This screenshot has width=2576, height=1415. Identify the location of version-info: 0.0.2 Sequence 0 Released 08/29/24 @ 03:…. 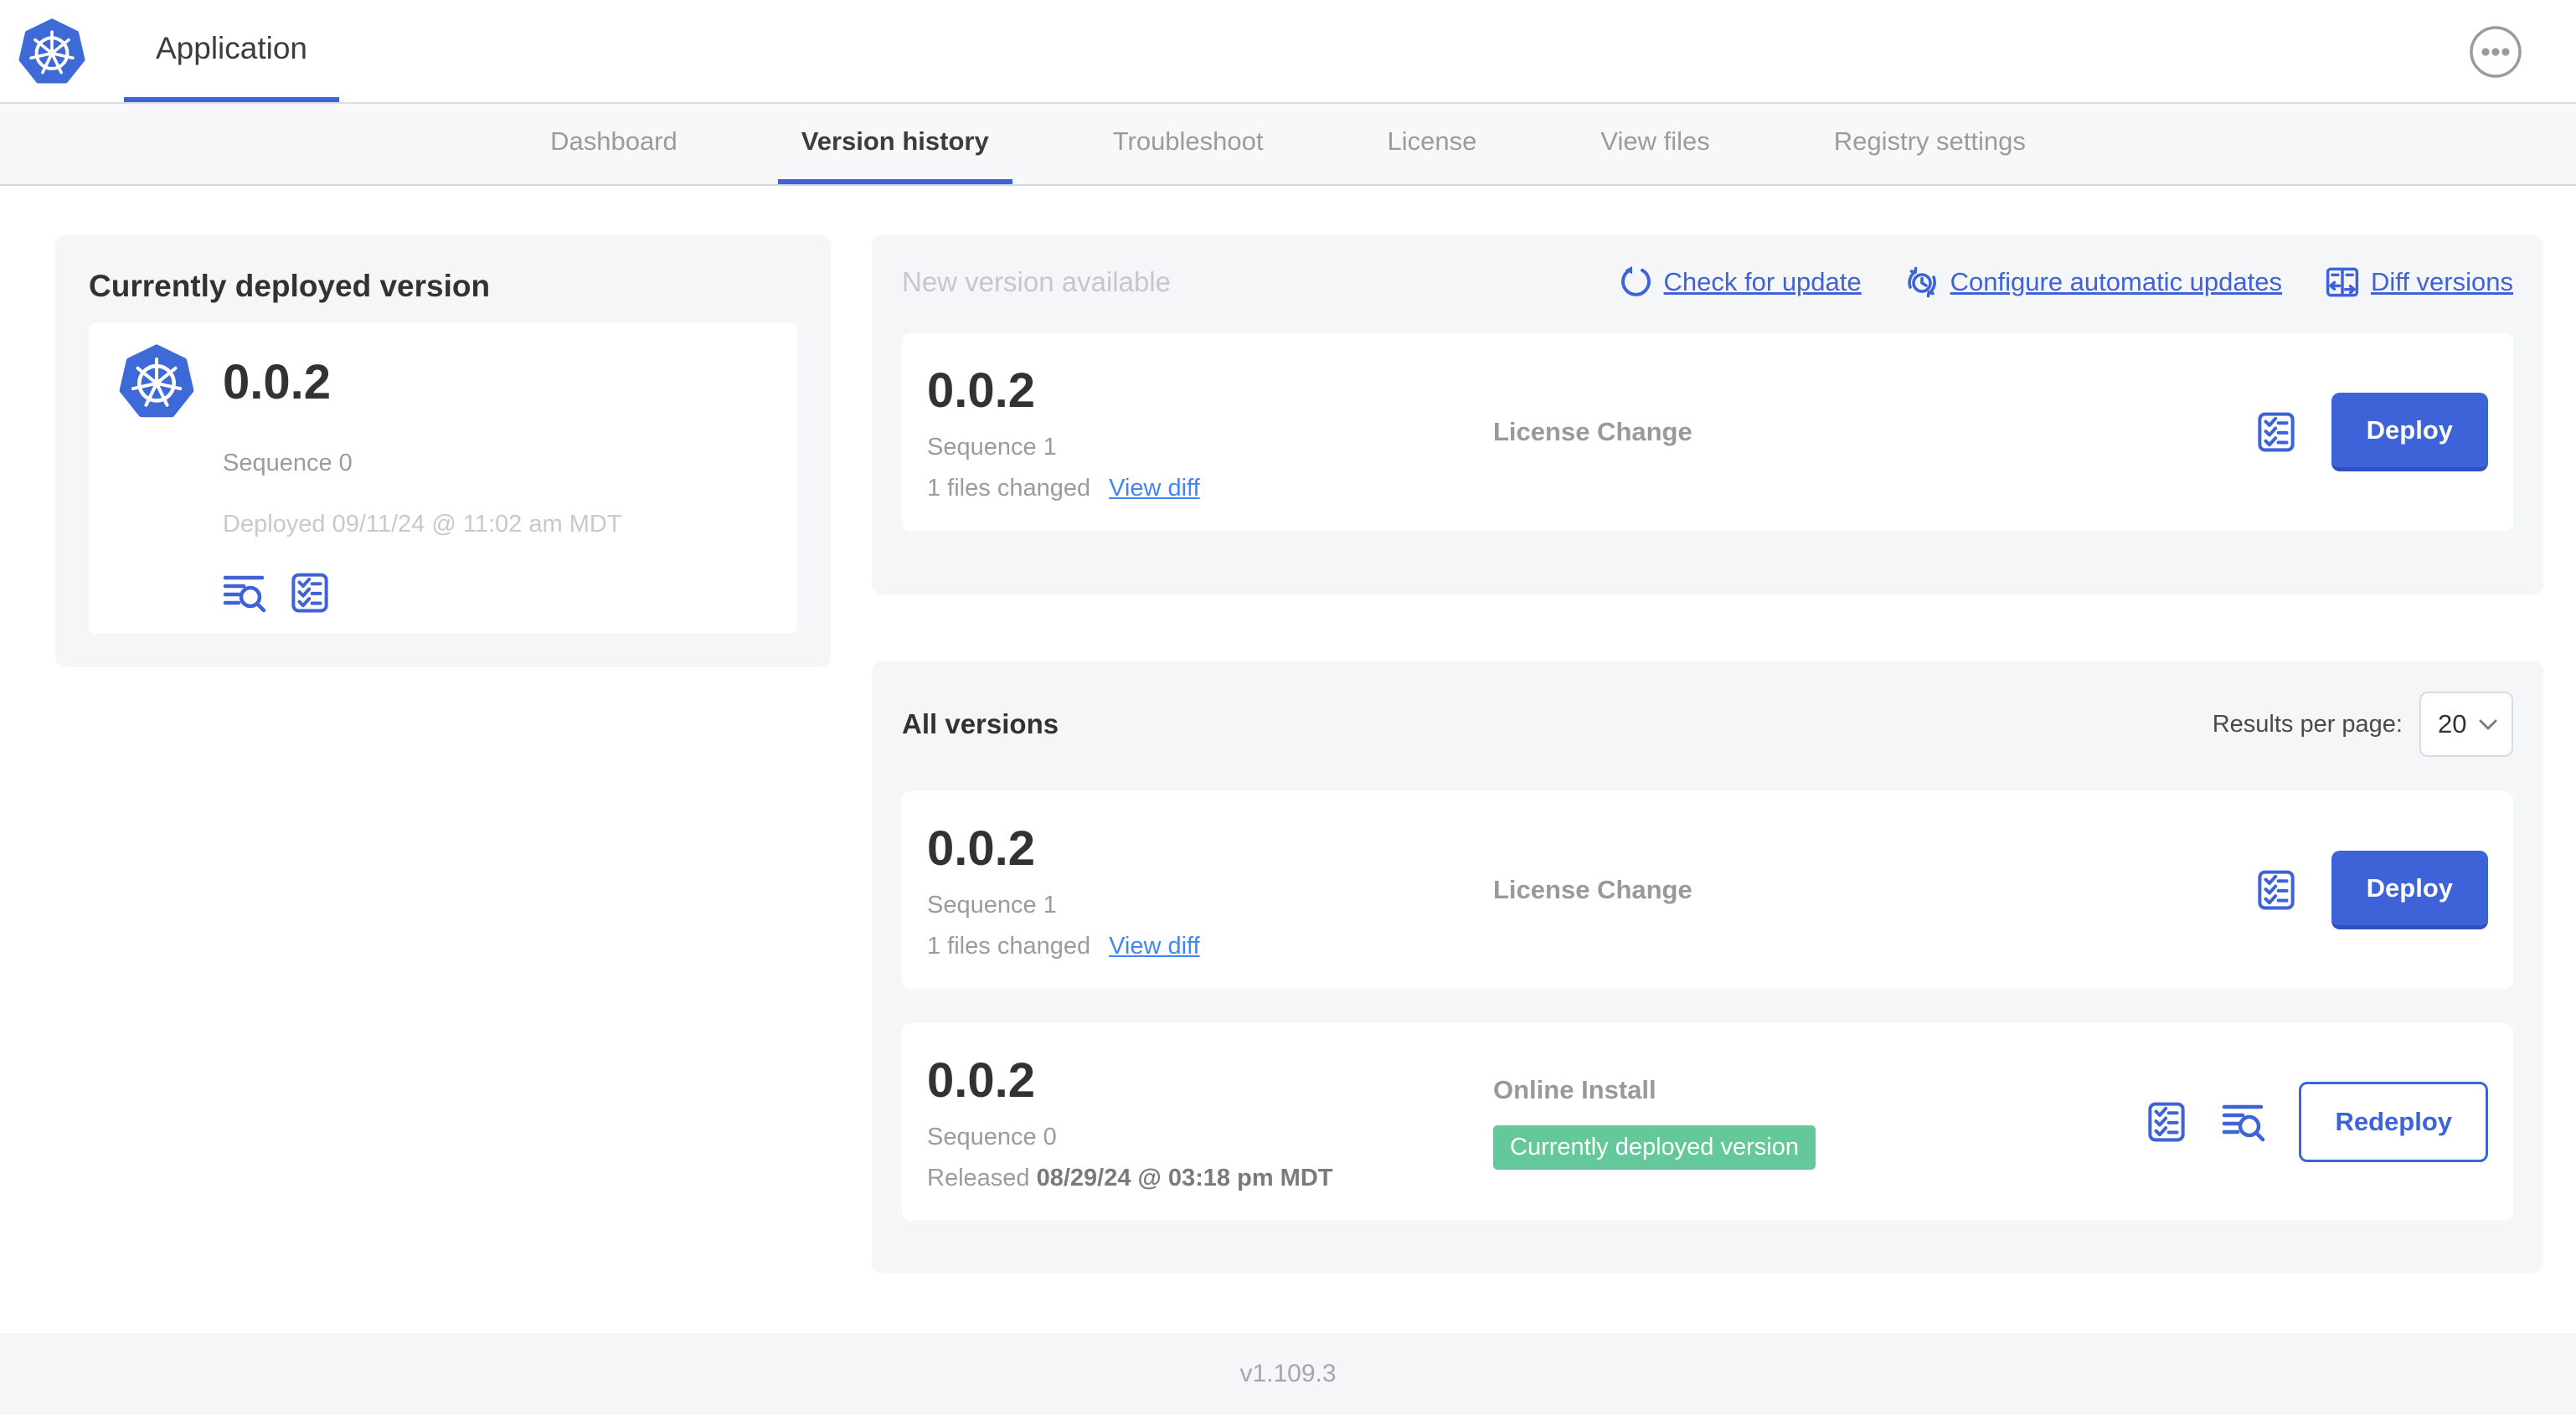
(1210, 1122).